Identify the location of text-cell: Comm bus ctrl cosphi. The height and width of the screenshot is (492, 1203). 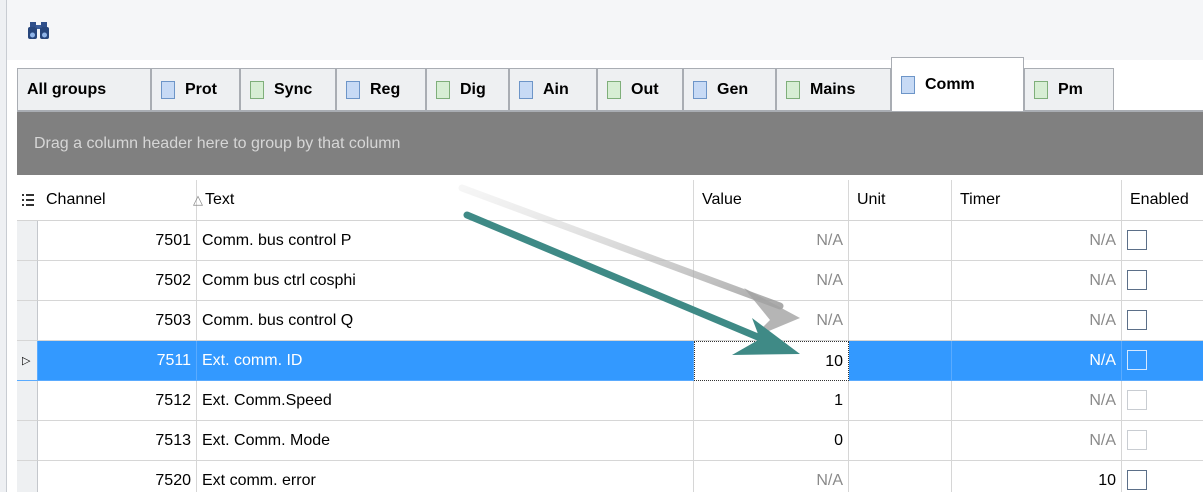
(445, 281).